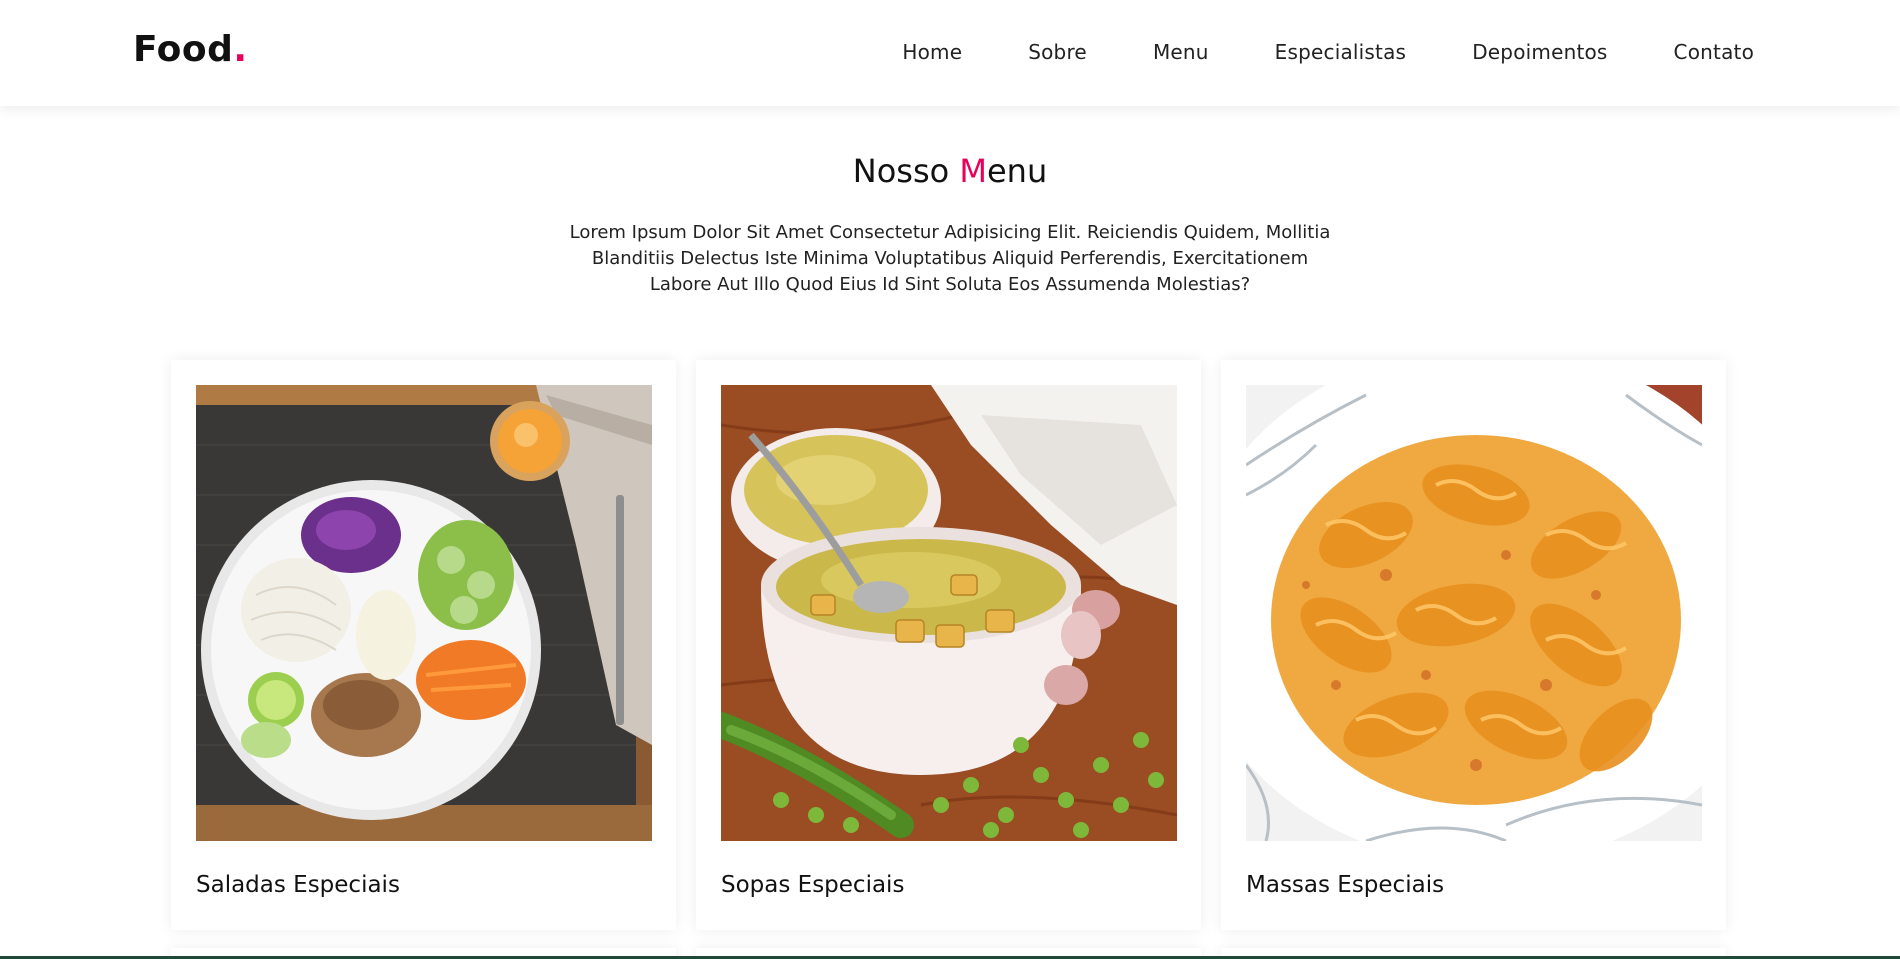  I want to click on title-part2: enu, so click(1017, 171).